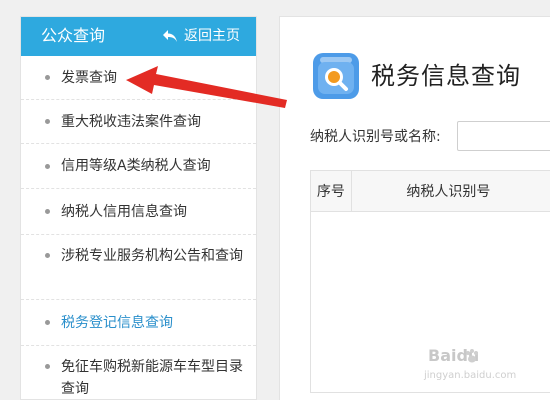 The image size is (550, 400). Describe the element at coordinates (472, 356) in the screenshot. I see `paw-icon` at that location.